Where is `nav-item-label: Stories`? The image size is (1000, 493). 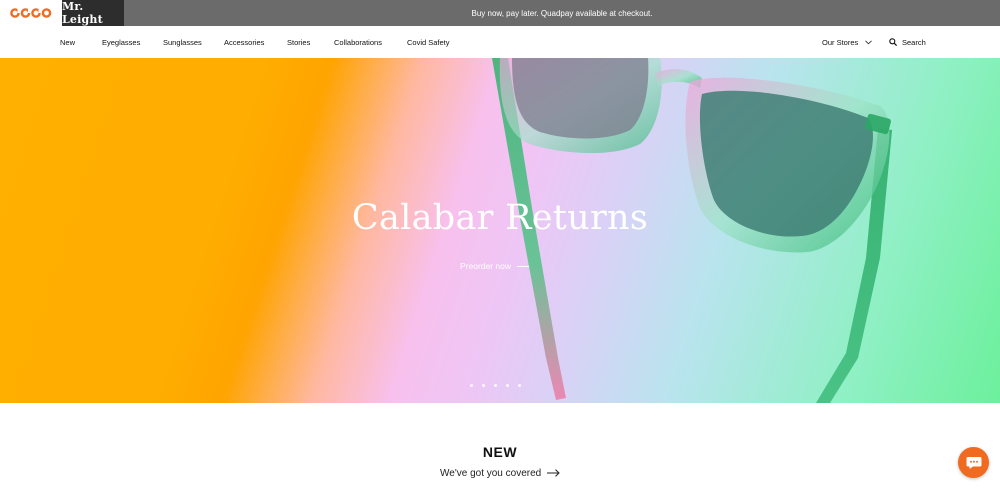 nav-item-label: Stories is located at coordinates (299, 42).